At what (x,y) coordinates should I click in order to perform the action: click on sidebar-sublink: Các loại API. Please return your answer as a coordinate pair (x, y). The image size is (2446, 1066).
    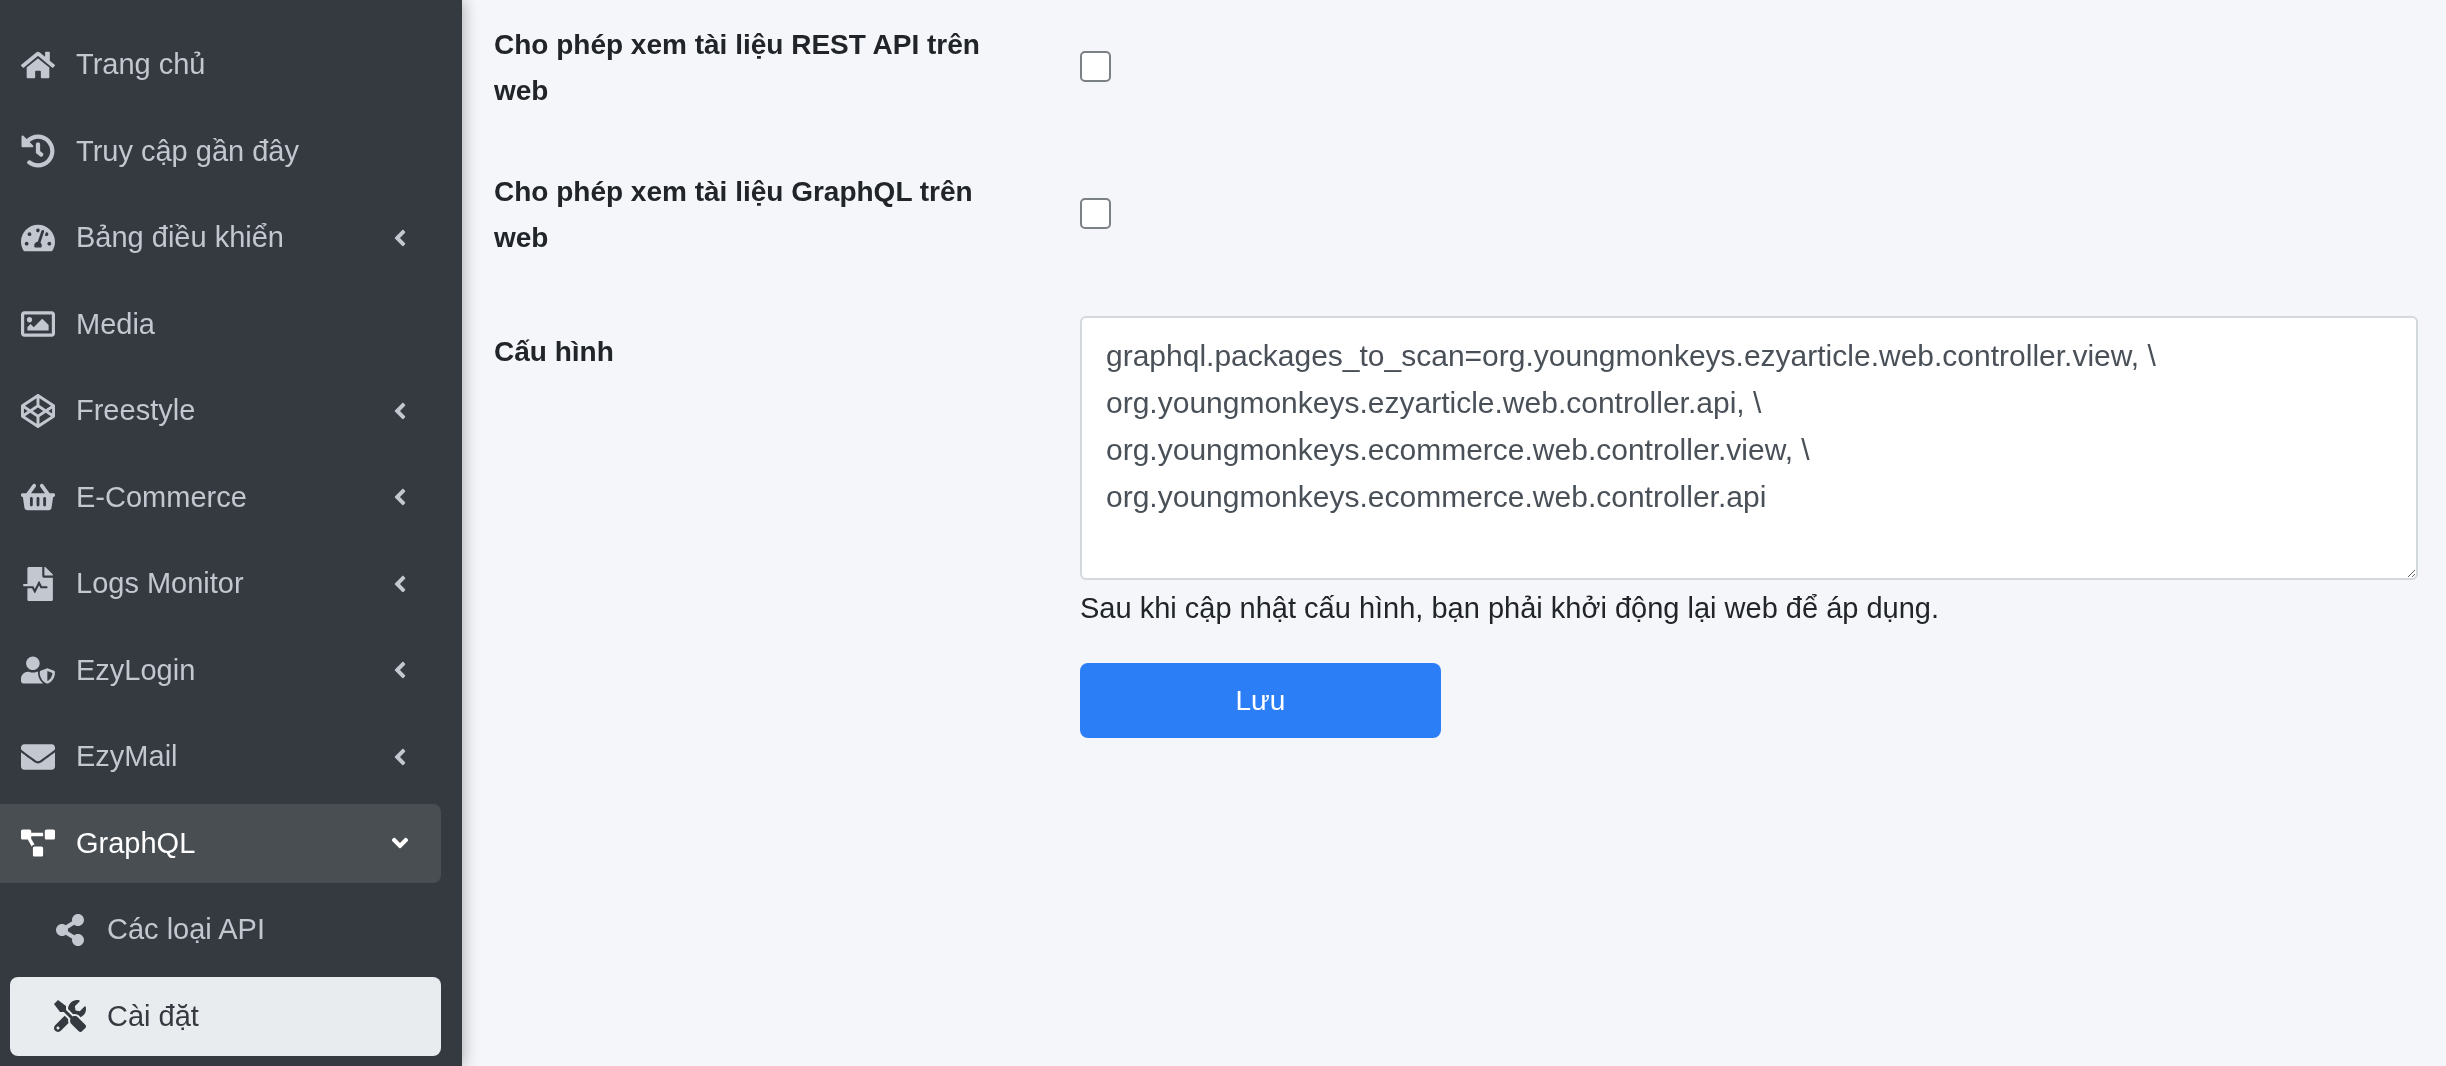
    Looking at the image, I should click on (225, 929).